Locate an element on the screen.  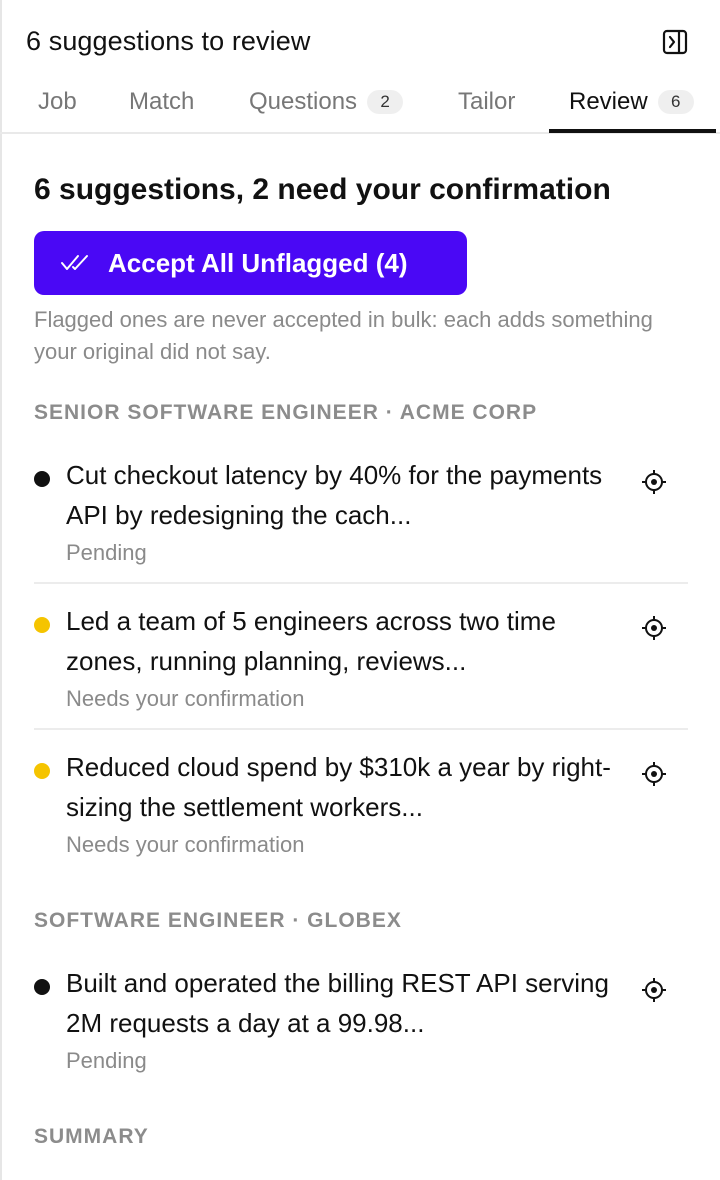
sidebar-collapse-icon is located at coordinates (675, 42).